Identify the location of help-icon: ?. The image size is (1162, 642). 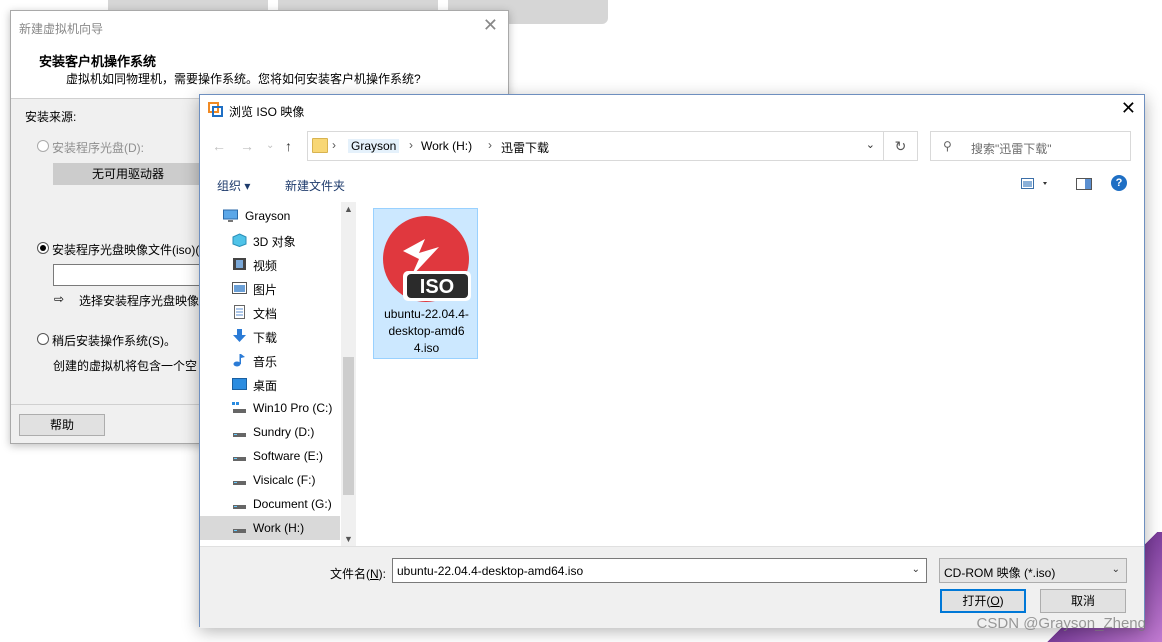
(1119, 183).